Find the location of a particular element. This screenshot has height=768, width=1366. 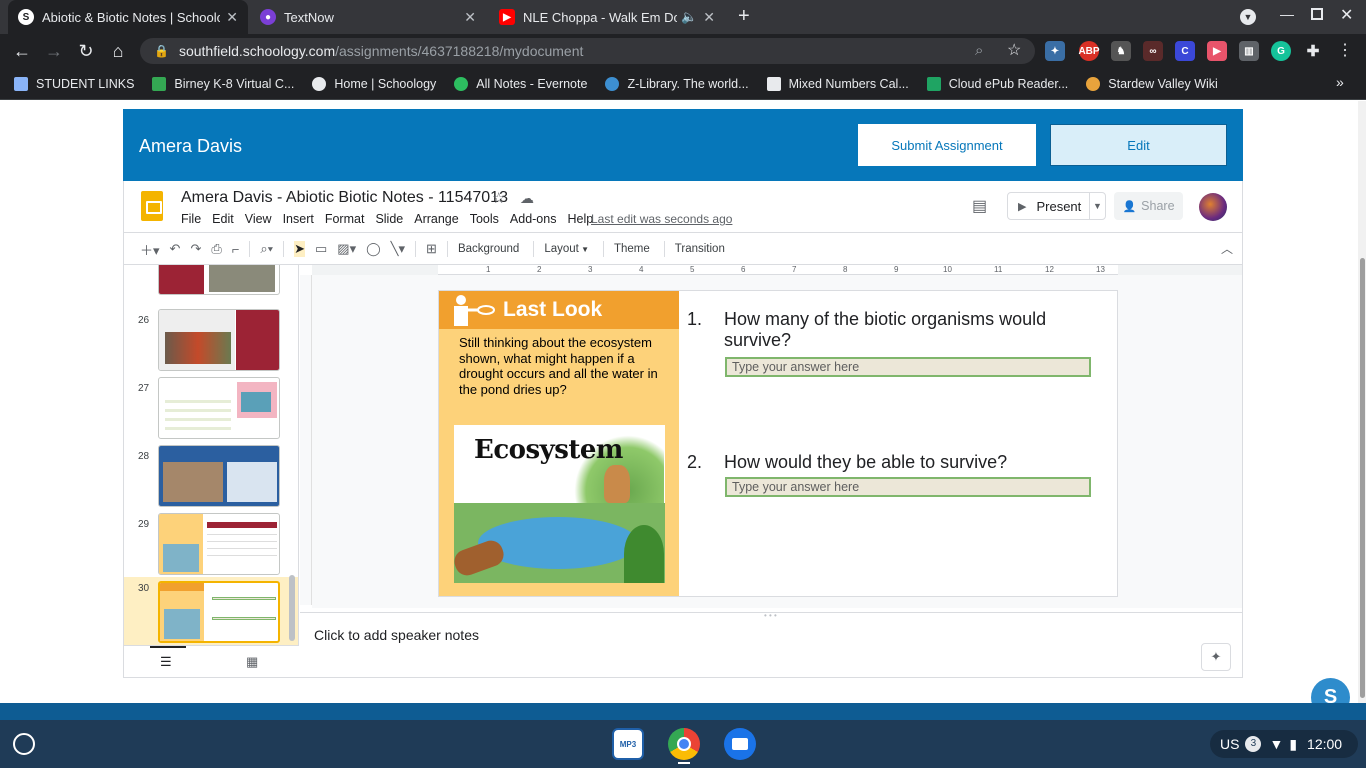

tab-textnow: ● TextNow ✕ is located at coordinates (368, 17).